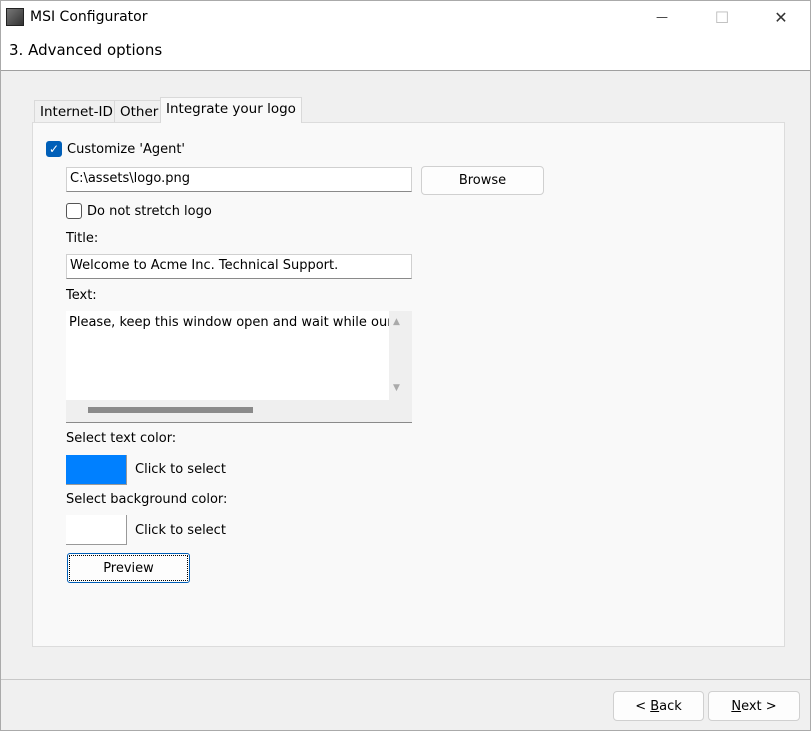 The width and height of the screenshot is (811, 731). What do you see at coordinates (643, 706) in the screenshot?
I see `back-prefix: <` at bounding box center [643, 706].